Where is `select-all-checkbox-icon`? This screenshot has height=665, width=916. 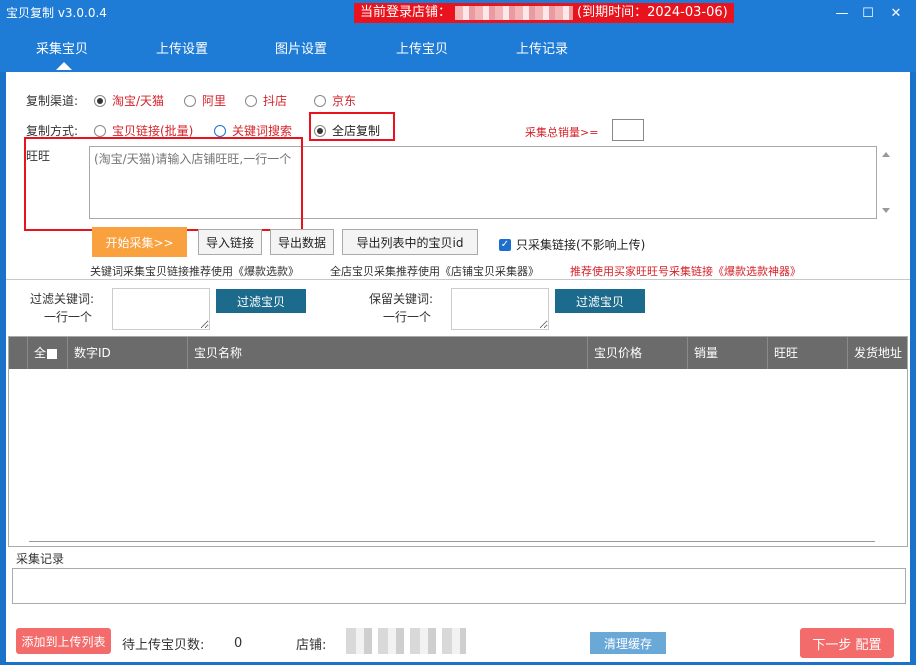
select-all-checkbox-icon is located at coordinates (52, 353).